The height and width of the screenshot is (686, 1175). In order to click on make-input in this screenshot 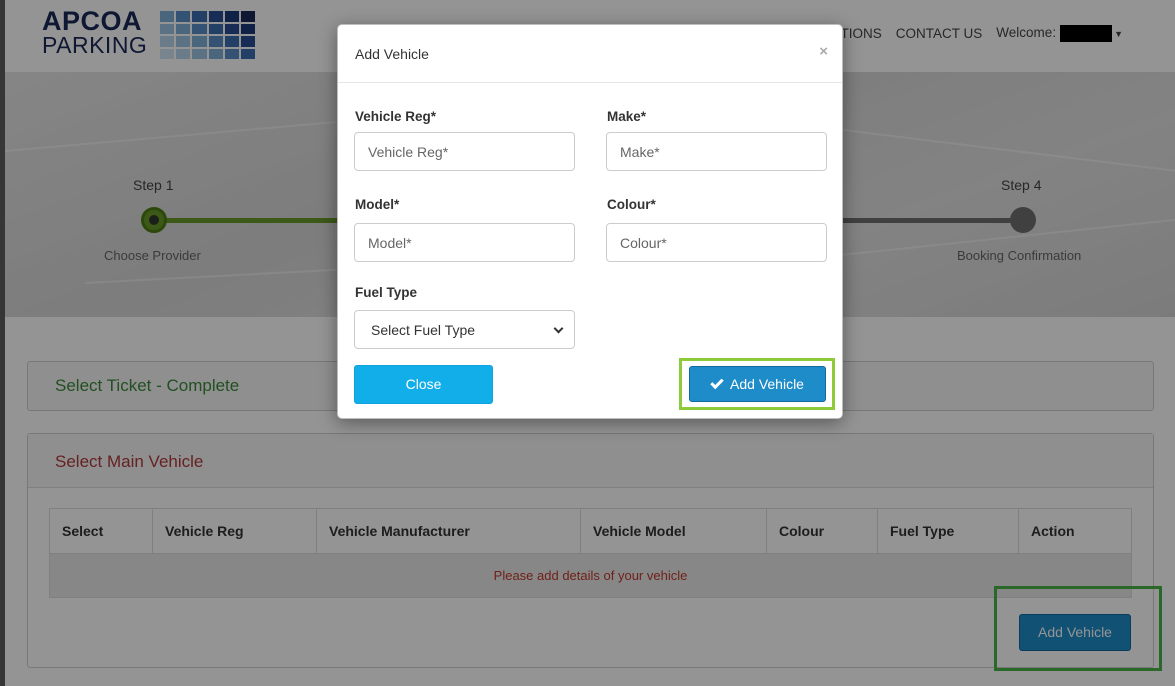, I will do `click(716, 151)`.